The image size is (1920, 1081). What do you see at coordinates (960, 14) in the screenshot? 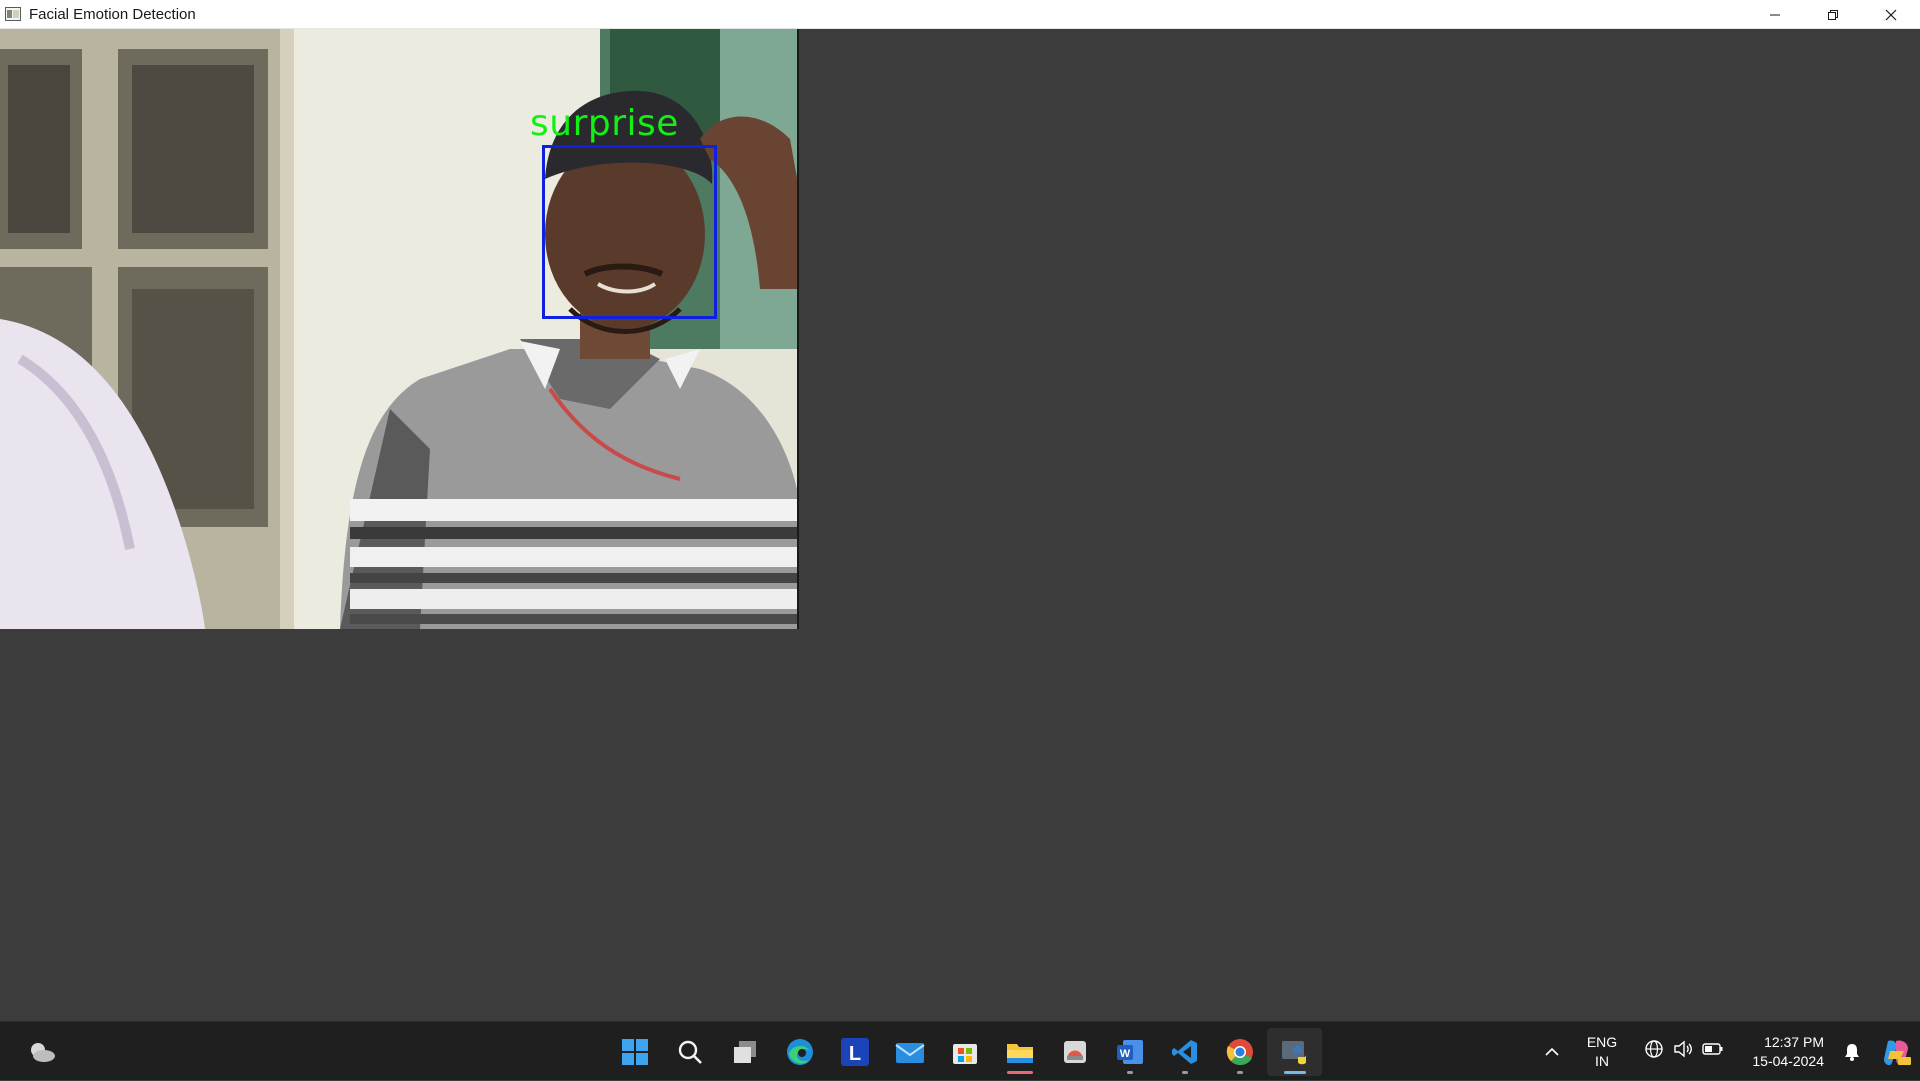
I see `window-titlebar: Facial Emotion Detection` at bounding box center [960, 14].